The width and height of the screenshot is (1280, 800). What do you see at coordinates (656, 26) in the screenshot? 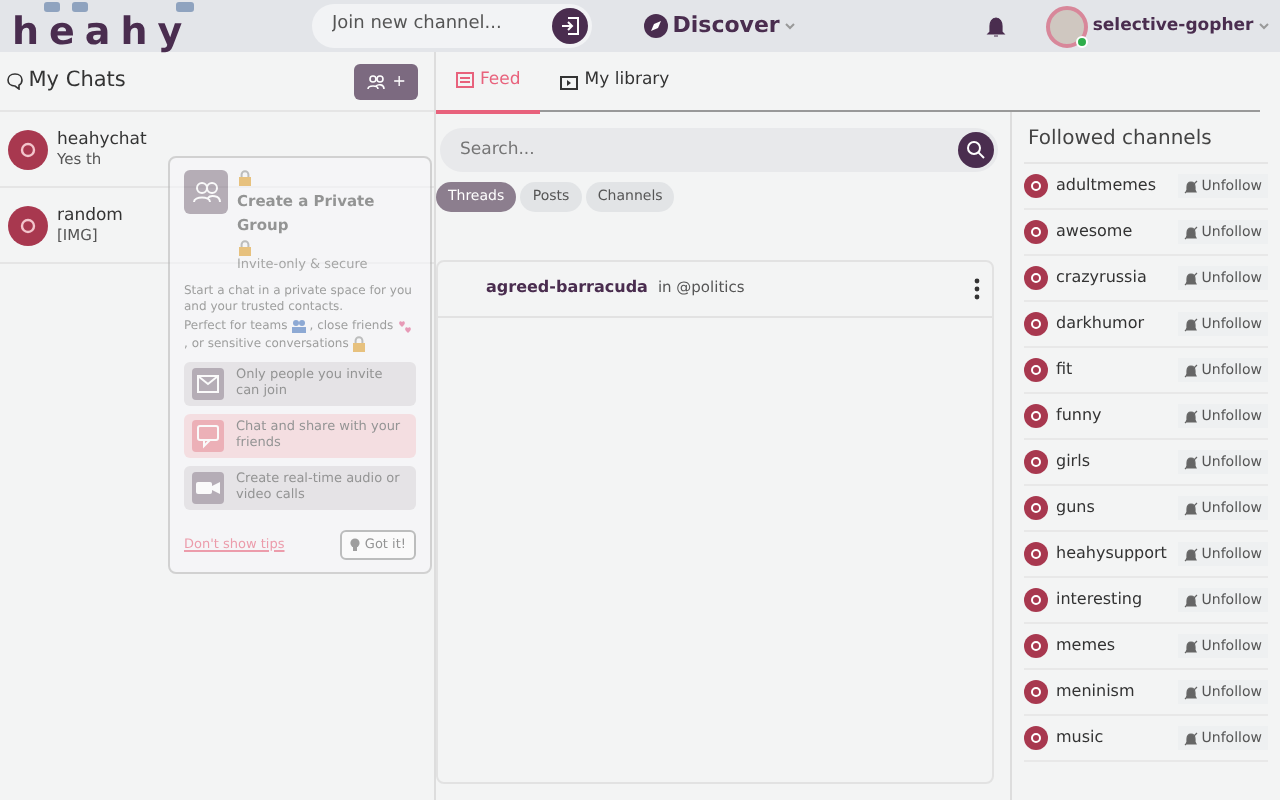
I see `compass-icon` at bounding box center [656, 26].